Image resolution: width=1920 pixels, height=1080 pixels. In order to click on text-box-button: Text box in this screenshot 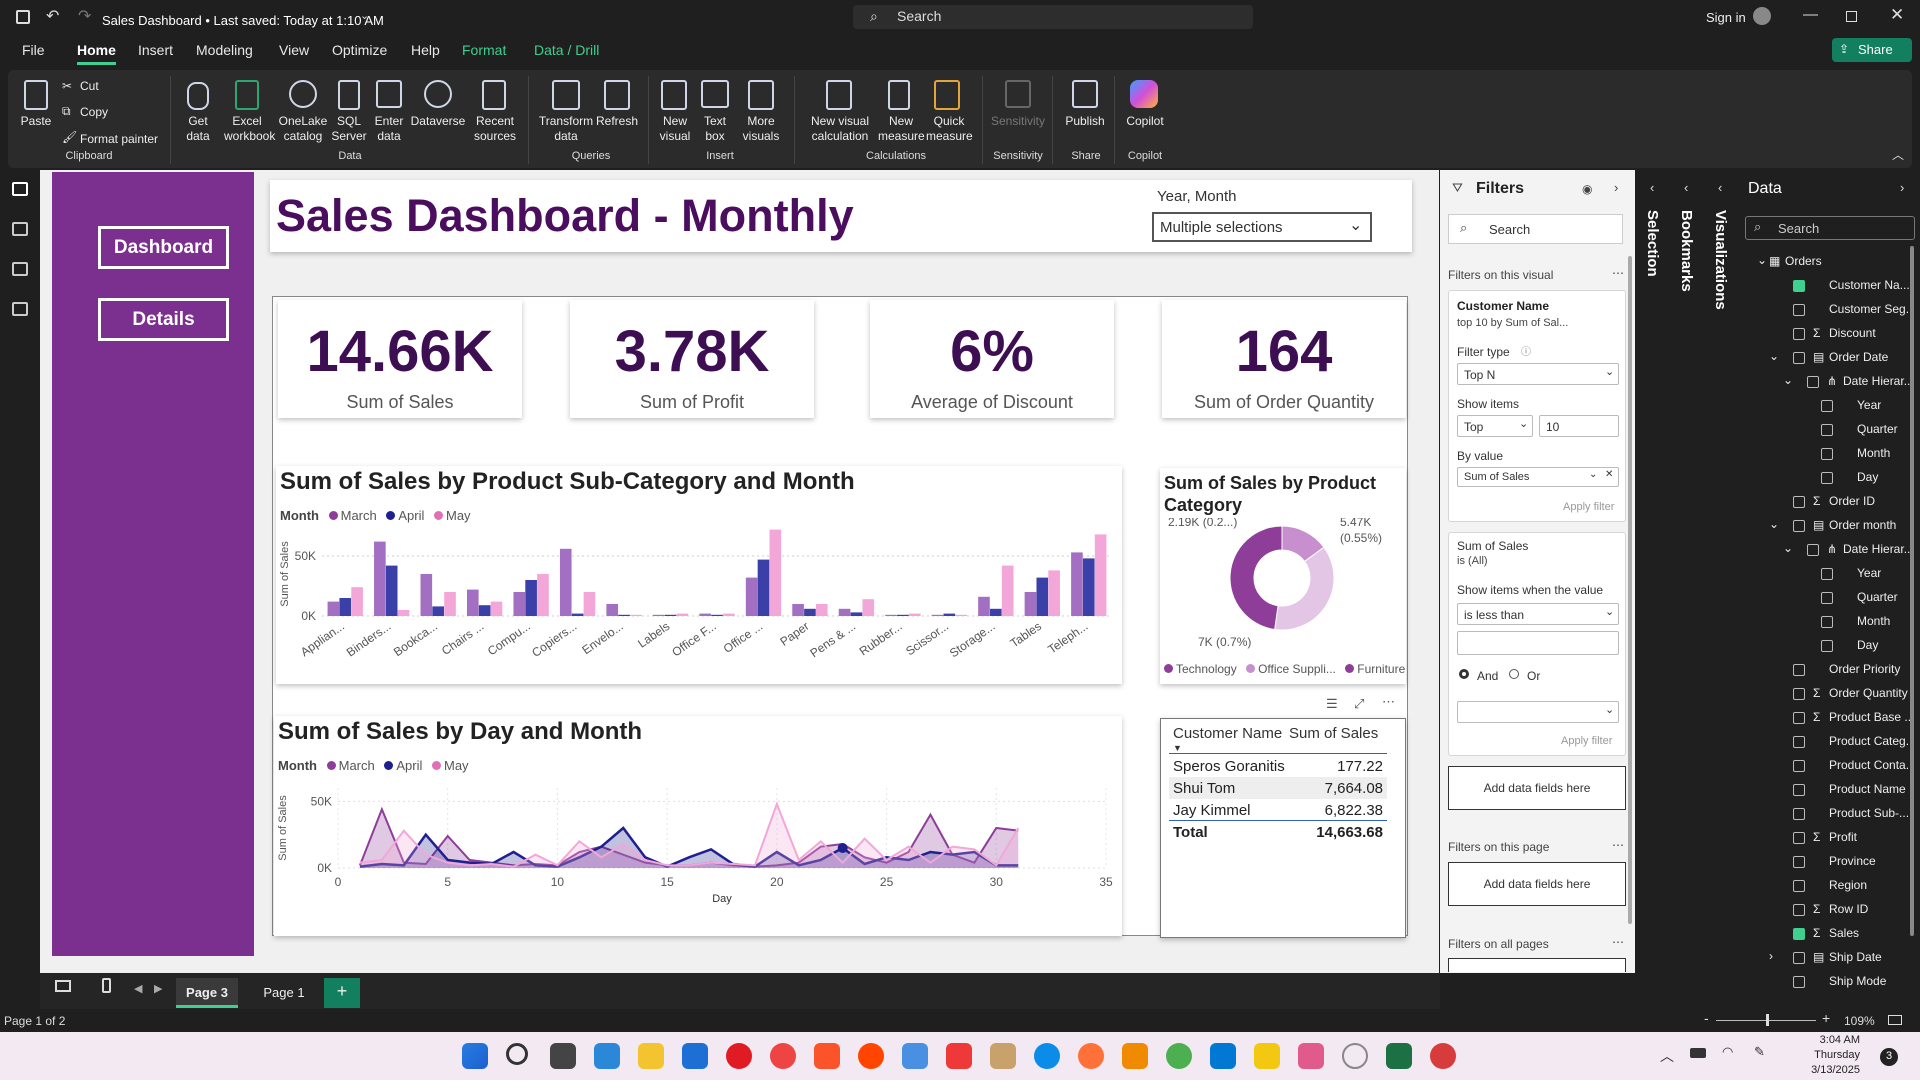, I will do `click(715, 129)`.